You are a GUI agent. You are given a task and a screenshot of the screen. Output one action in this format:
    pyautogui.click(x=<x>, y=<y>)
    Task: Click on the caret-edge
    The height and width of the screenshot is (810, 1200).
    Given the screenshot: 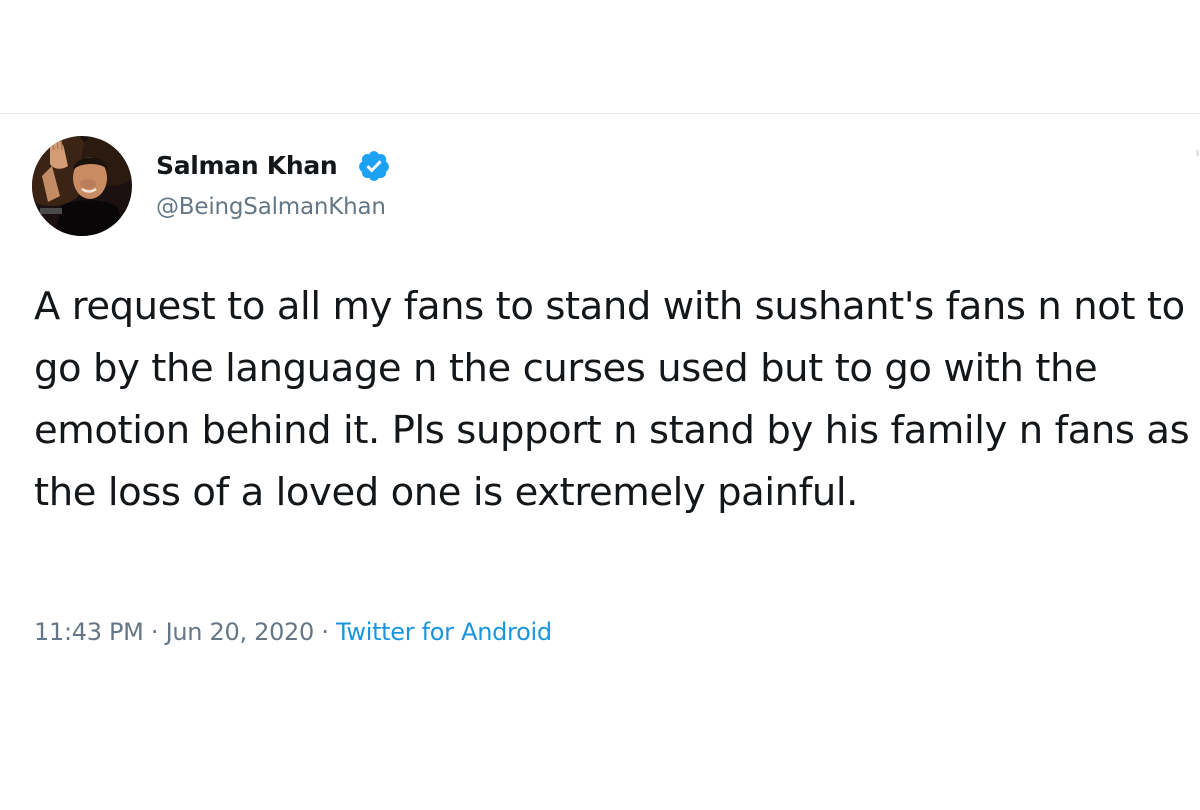 What is the action you would take?
    pyautogui.click(x=1197, y=153)
    